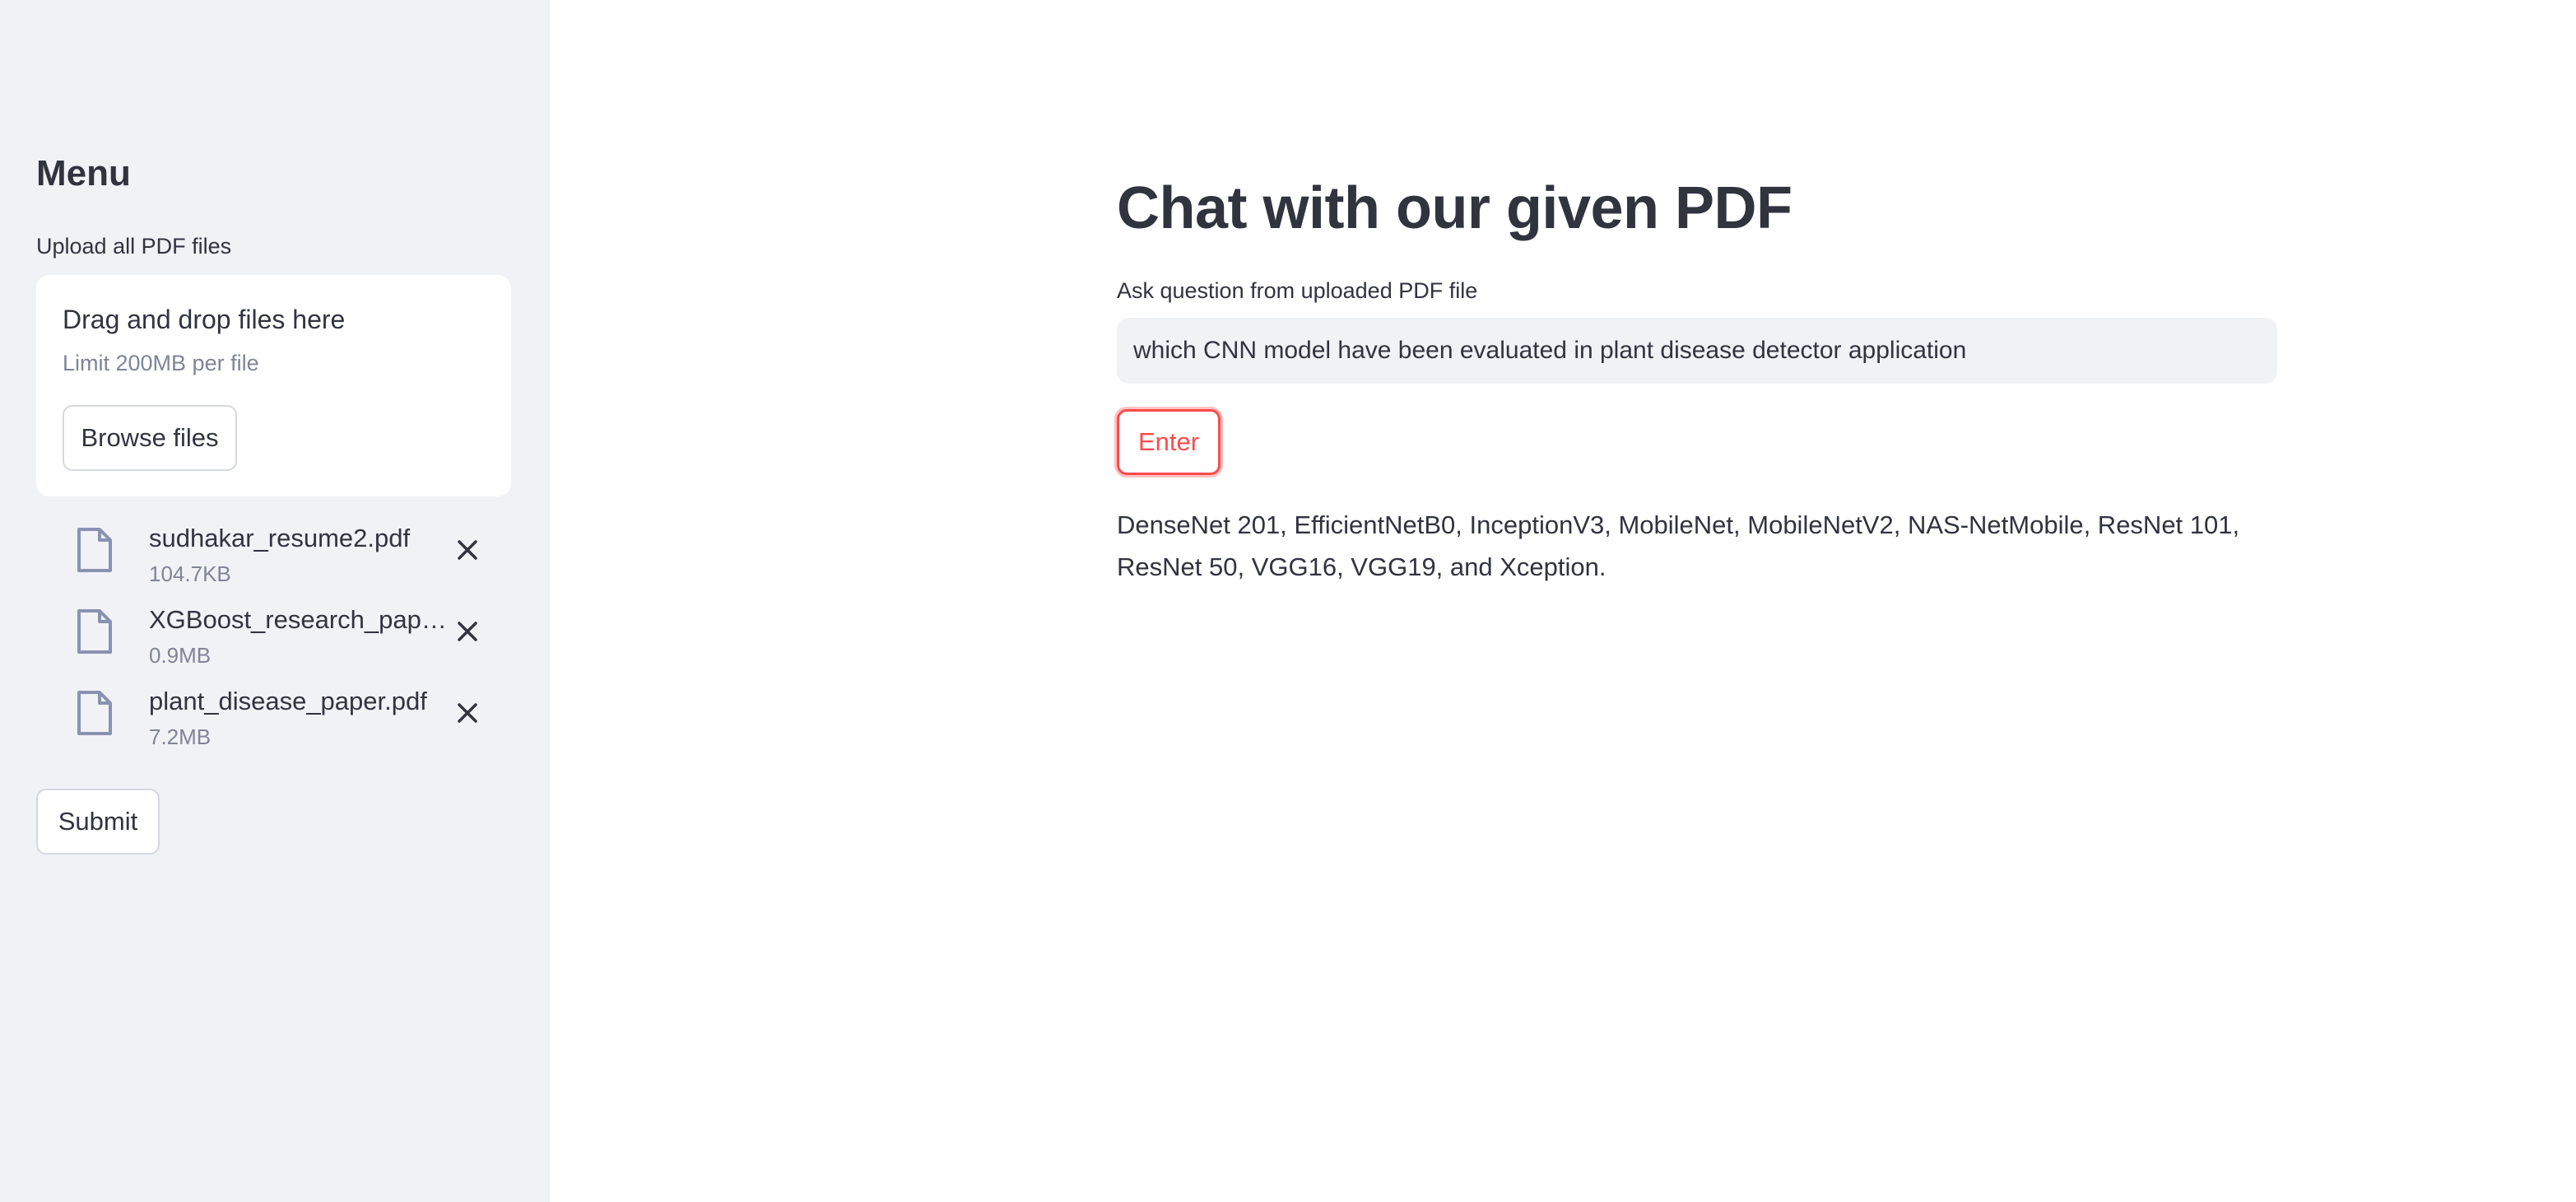 The image size is (2576, 1202). I want to click on sidebar-title: Menu, so click(83, 173).